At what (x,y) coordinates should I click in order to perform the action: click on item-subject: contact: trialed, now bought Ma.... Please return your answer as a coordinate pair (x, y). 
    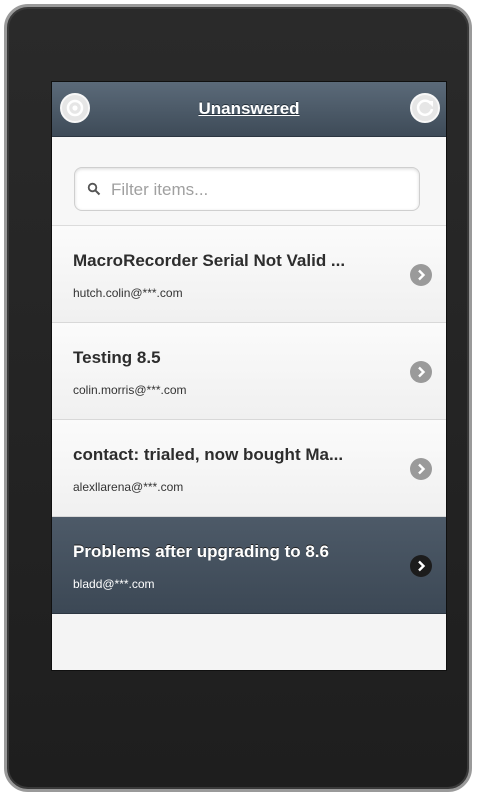
    Looking at the image, I should click on (208, 454).